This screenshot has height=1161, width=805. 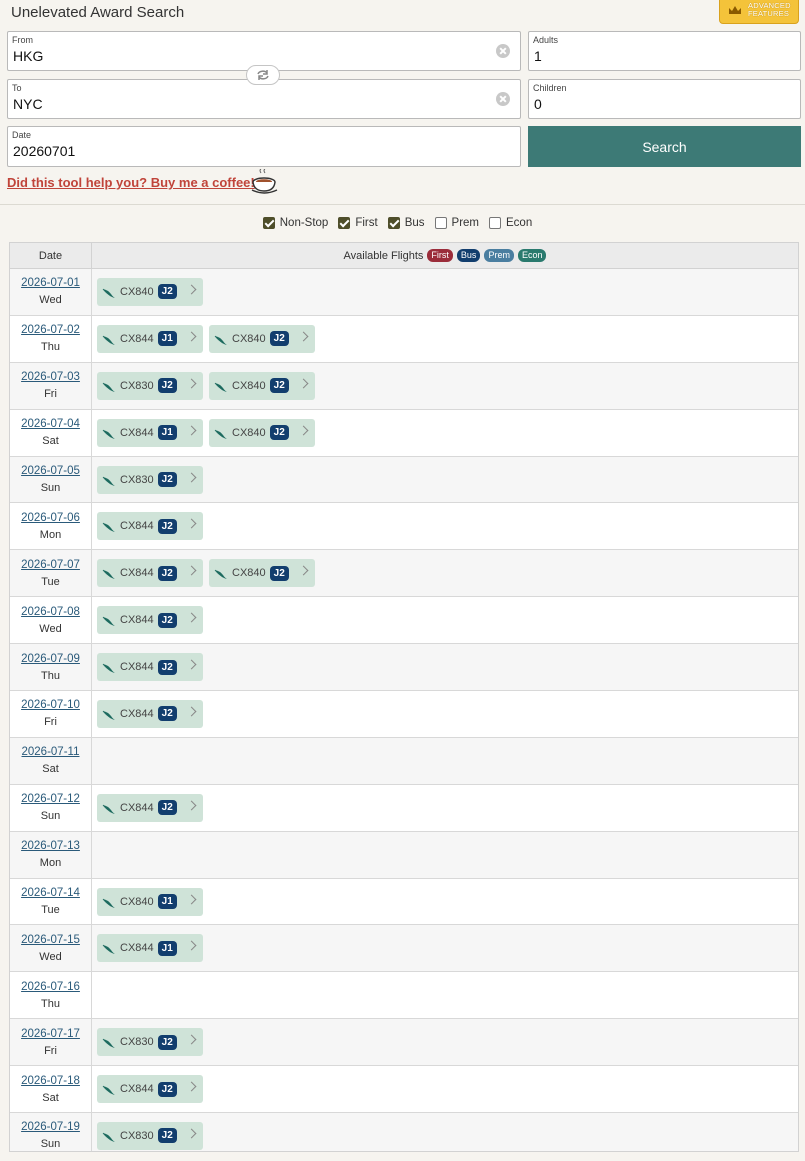 I want to click on weekday-label: Thu, so click(x=50, y=675).